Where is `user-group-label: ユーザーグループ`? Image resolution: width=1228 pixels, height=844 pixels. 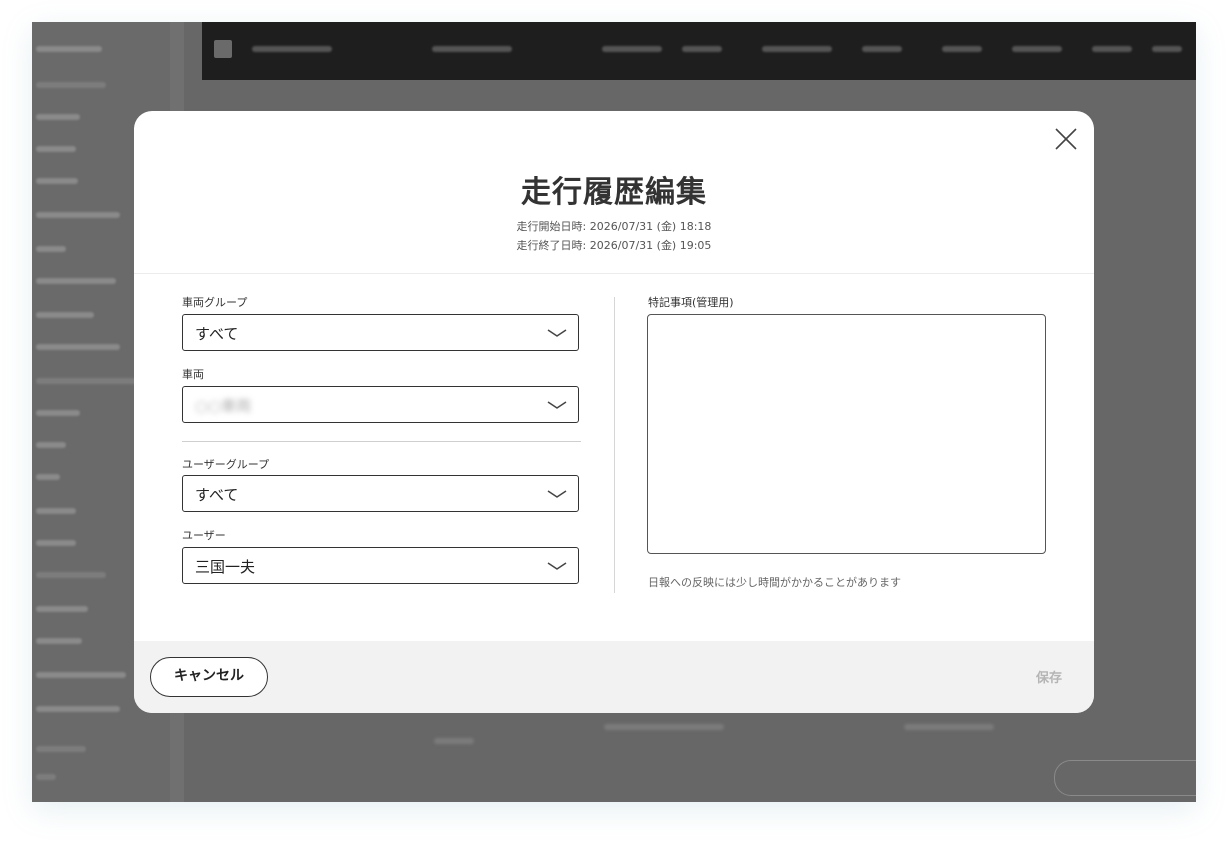 user-group-label: ユーザーグループ is located at coordinates (226, 464).